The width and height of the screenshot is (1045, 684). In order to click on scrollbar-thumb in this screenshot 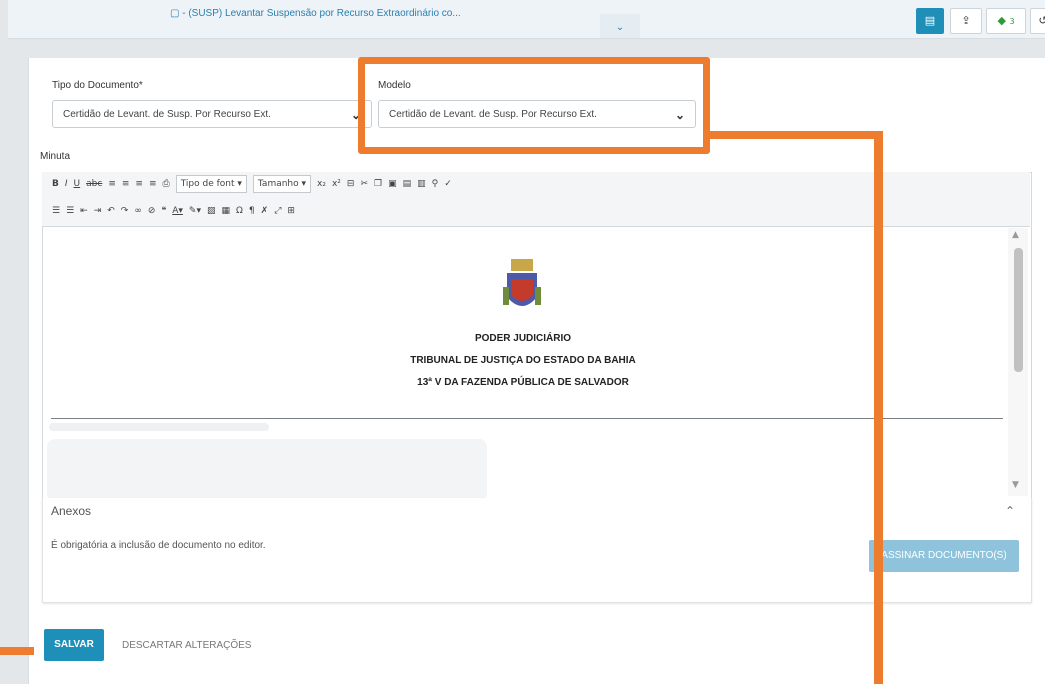, I will do `click(1018, 310)`.